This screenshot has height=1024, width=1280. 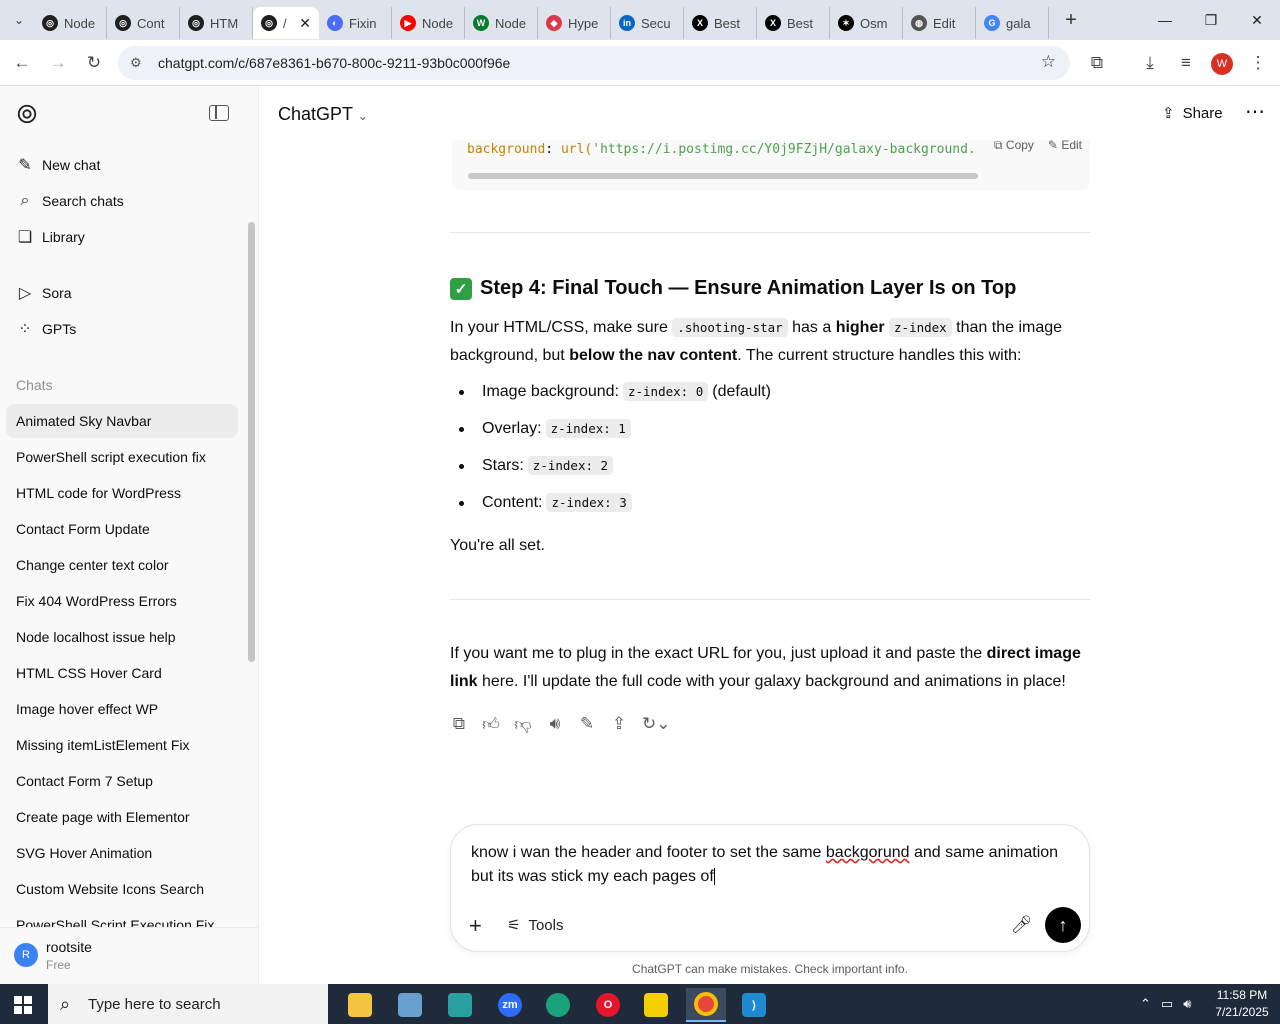 What do you see at coordinates (122, 853) in the screenshot?
I see `chat-history-item: SVG Hover Animation` at bounding box center [122, 853].